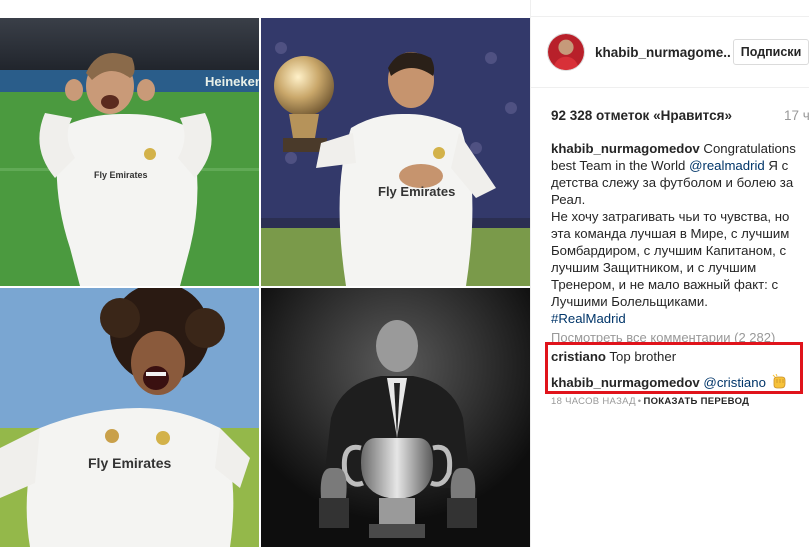 Image resolution: width=809 pixels, height=547 pixels. Describe the element at coordinates (663, 52) in the screenshot. I see `post-username: khabib_nurmagome..` at that location.